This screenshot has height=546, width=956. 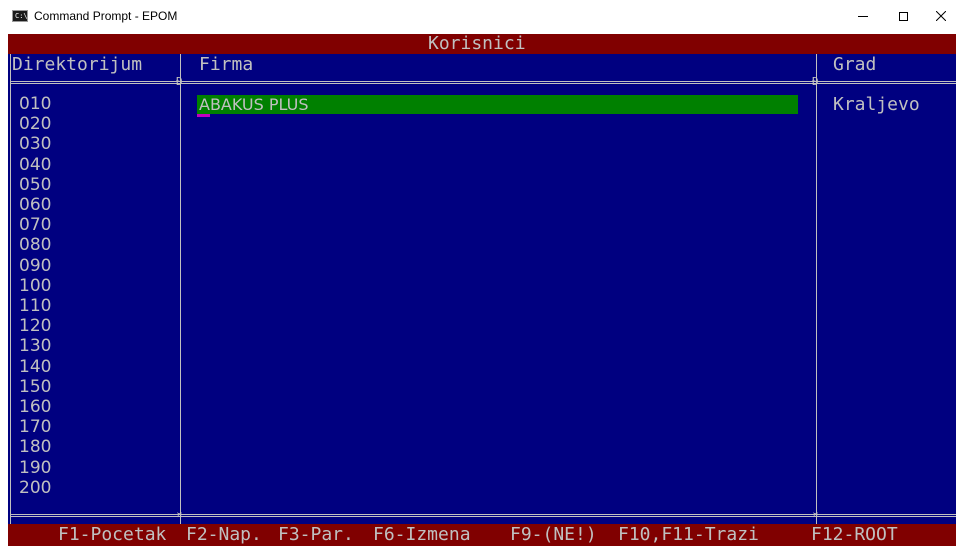 What do you see at coordinates (35, 165) in the screenshot?
I see `directory-item: 040` at bounding box center [35, 165].